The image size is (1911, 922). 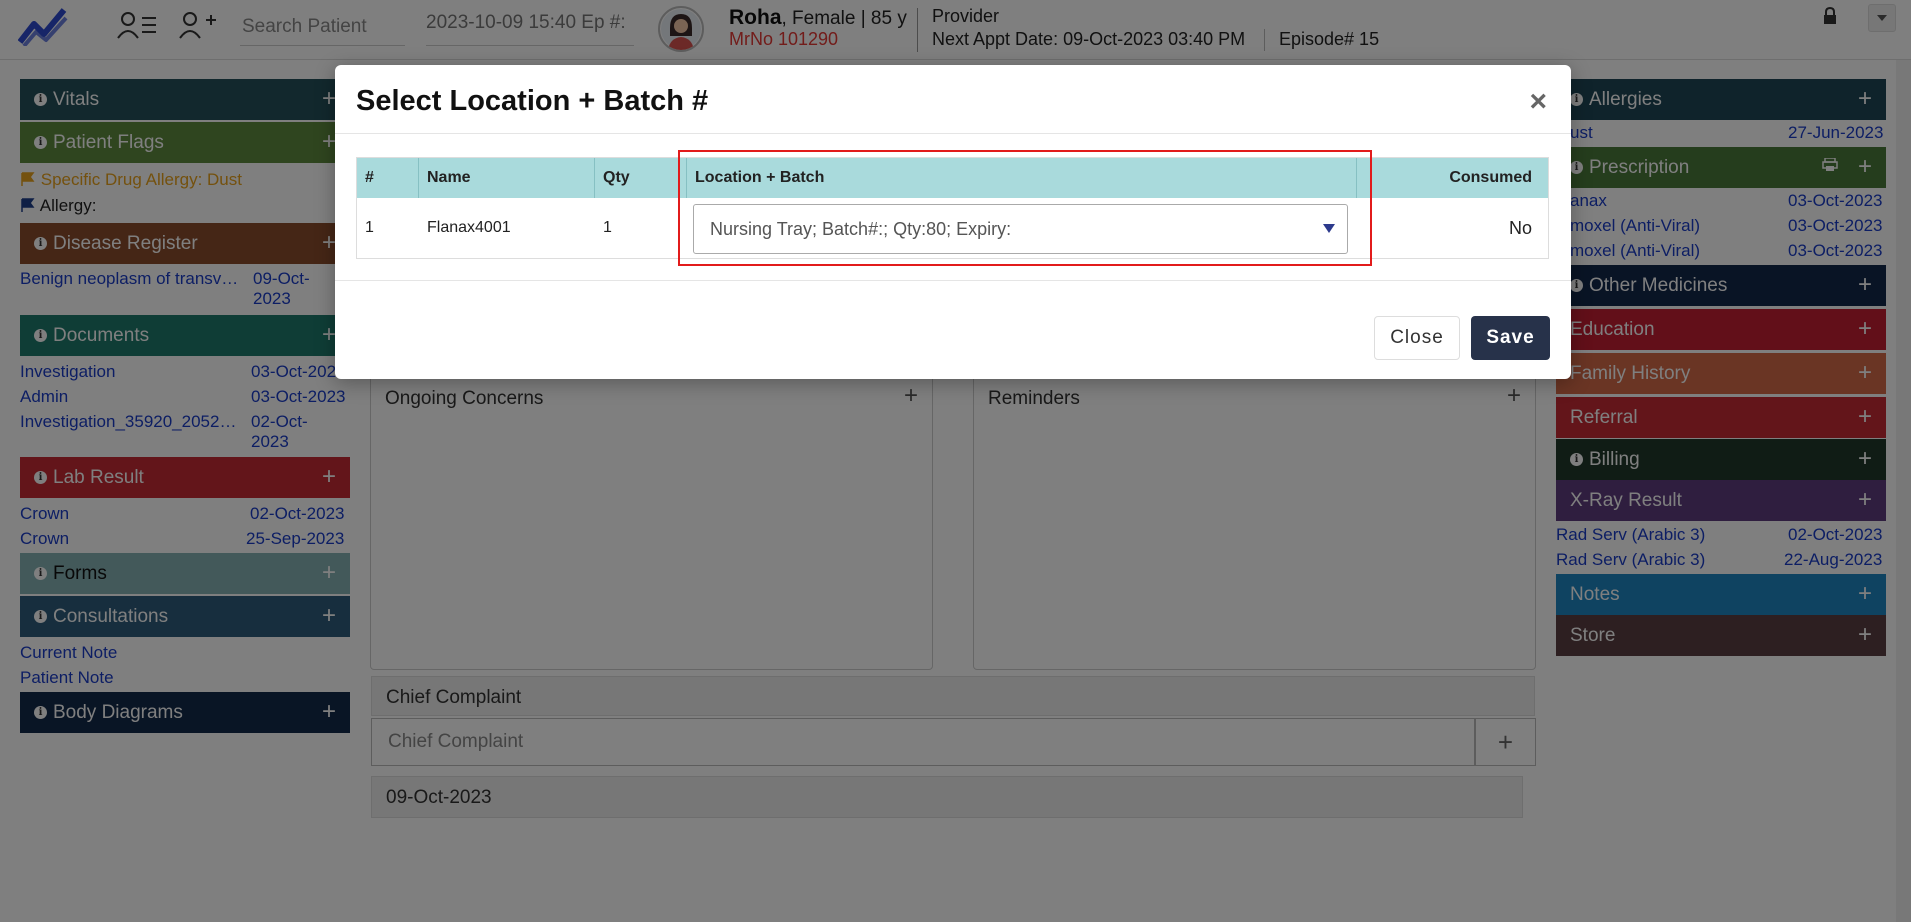 What do you see at coordinates (369, 227) in the screenshot?
I see `cell-num: 1` at bounding box center [369, 227].